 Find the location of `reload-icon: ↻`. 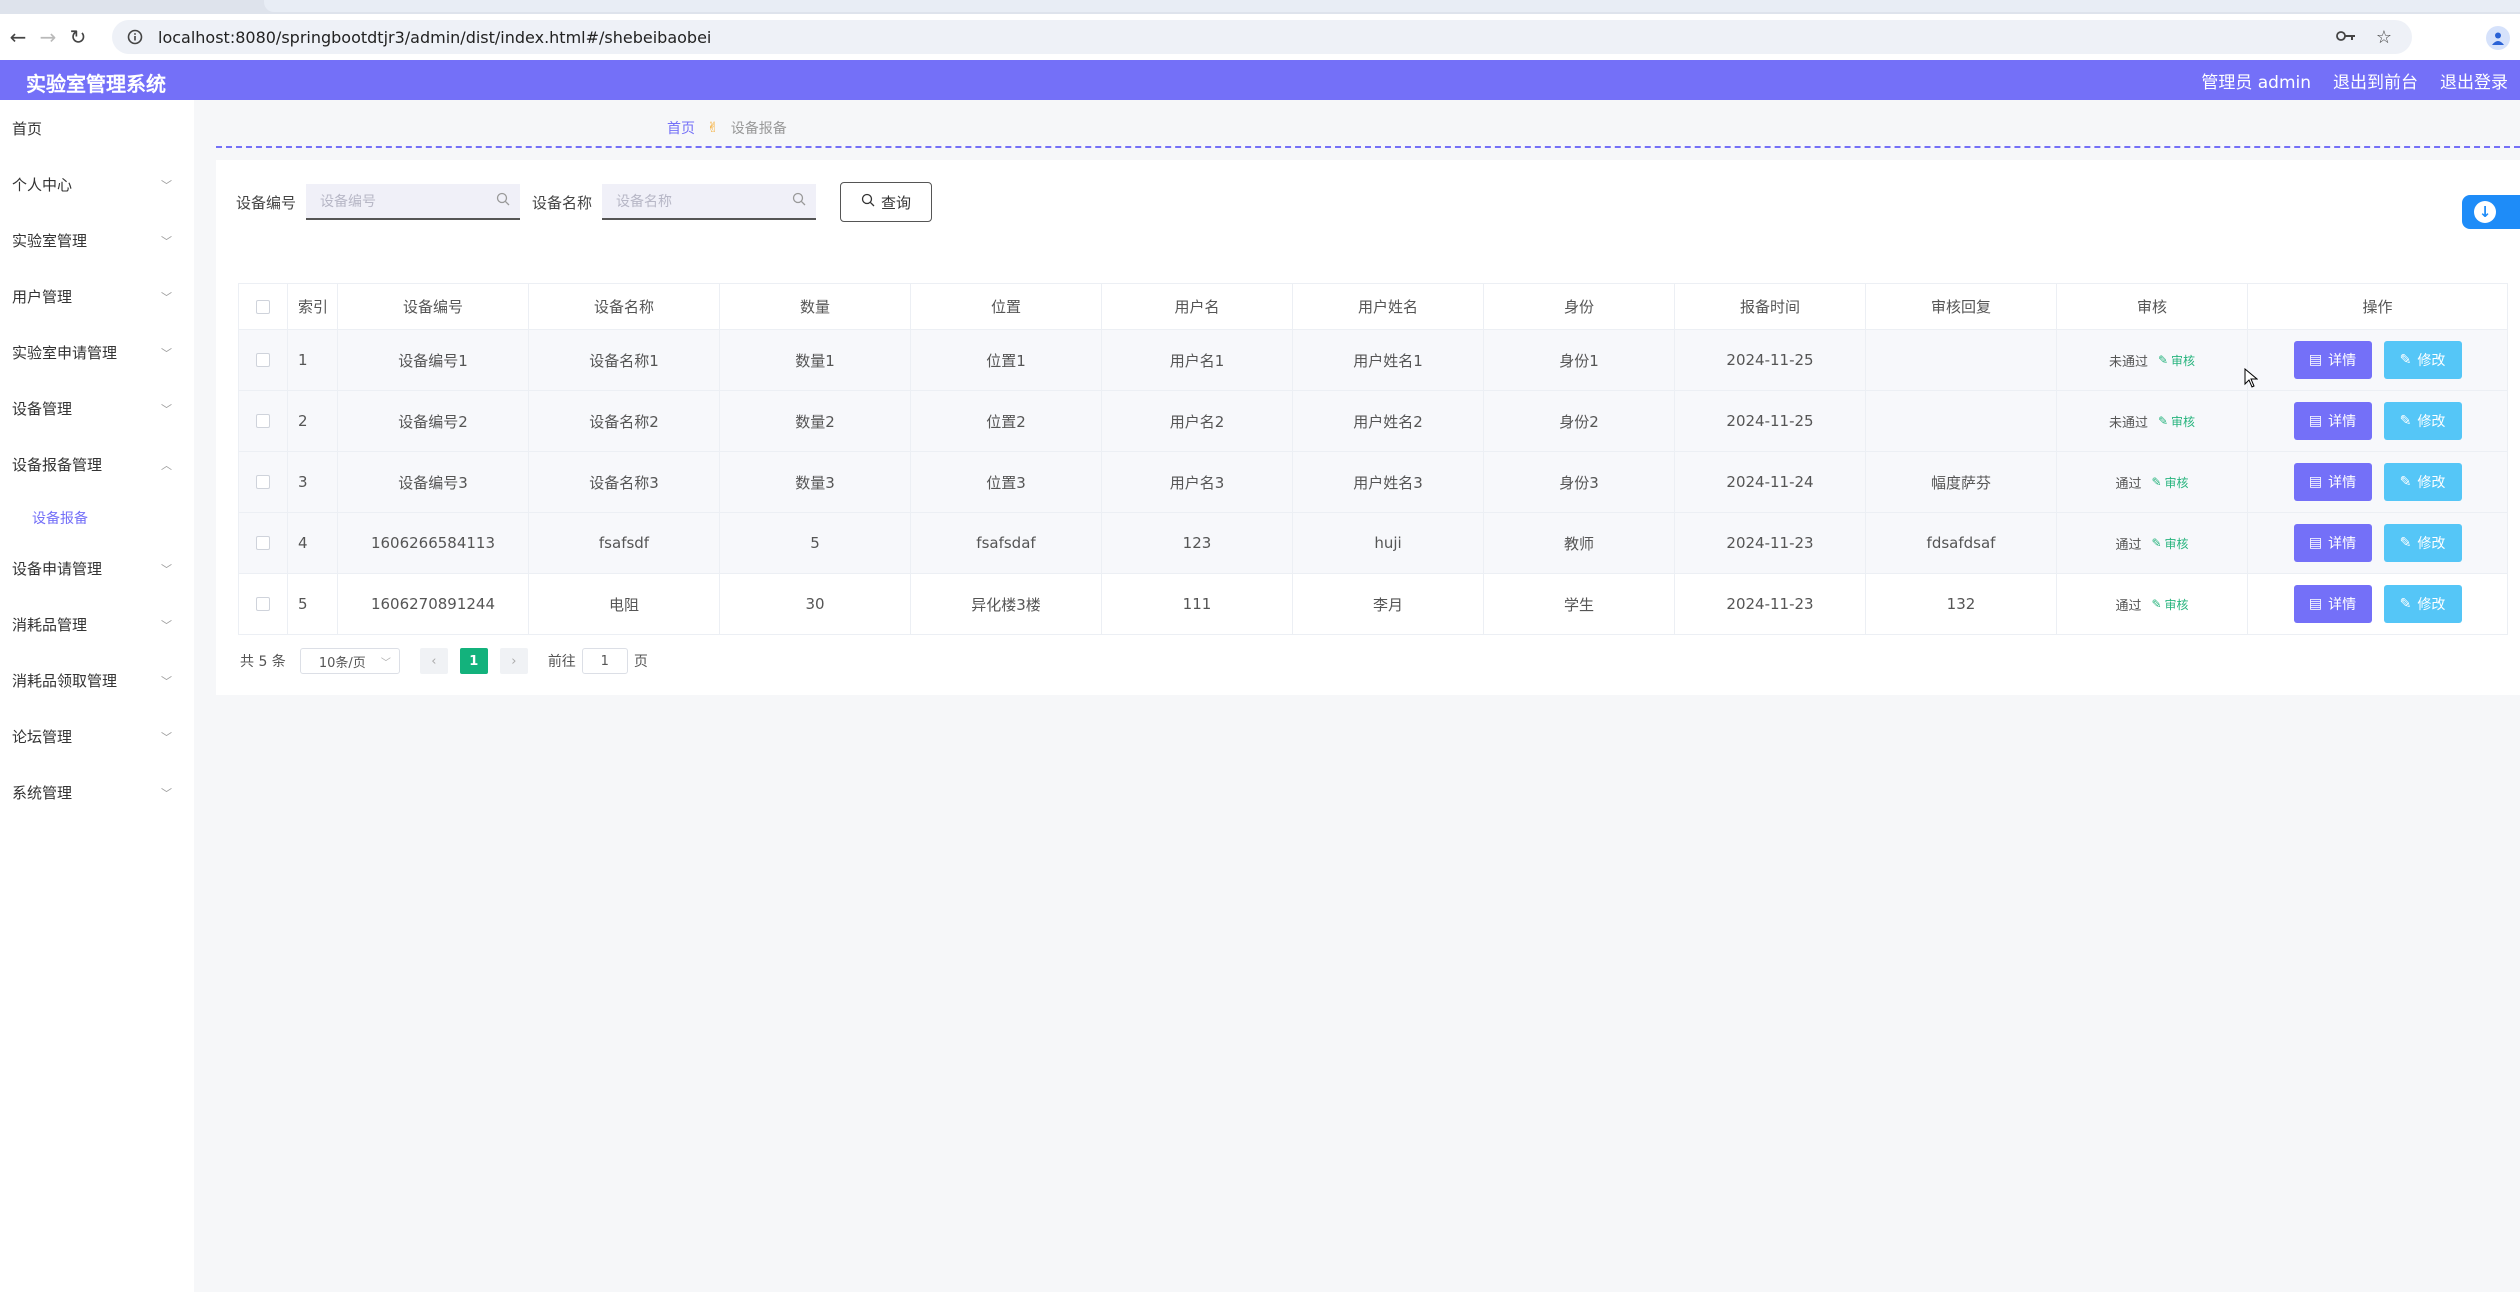

reload-icon: ↻ is located at coordinates (78, 37).